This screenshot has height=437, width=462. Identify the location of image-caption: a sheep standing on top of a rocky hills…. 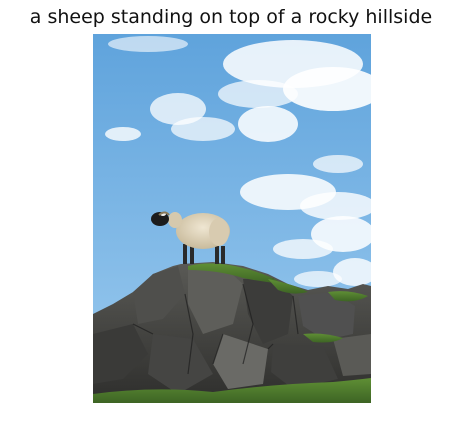
(231, 17).